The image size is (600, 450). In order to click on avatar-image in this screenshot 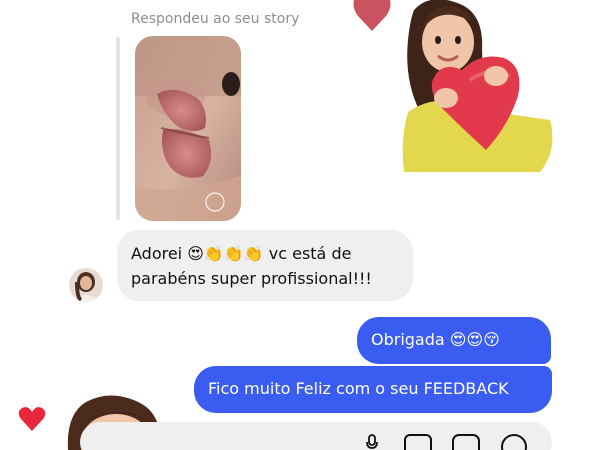, I will do `click(86, 285)`.